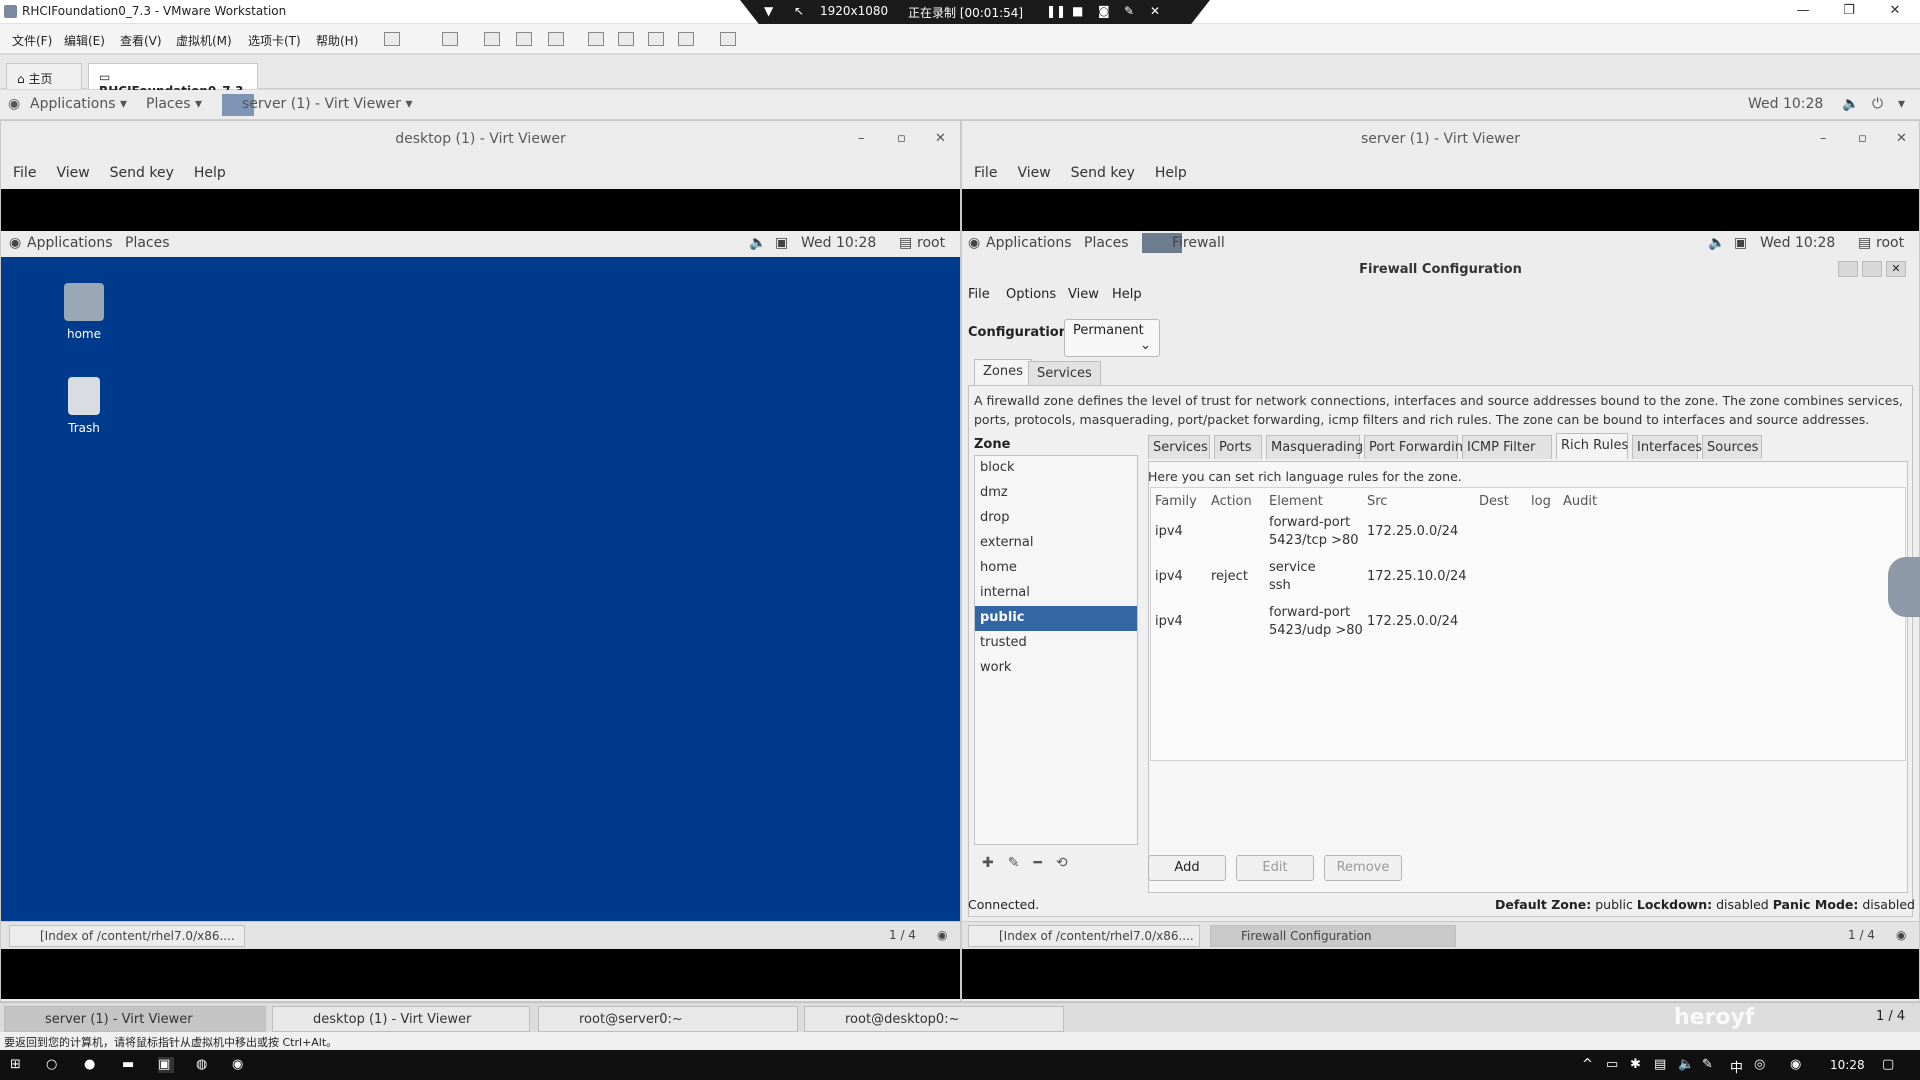 The height and width of the screenshot is (1080, 1920). What do you see at coordinates (1077, 11) in the screenshot?
I see `stop-record-icon: ■` at bounding box center [1077, 11].